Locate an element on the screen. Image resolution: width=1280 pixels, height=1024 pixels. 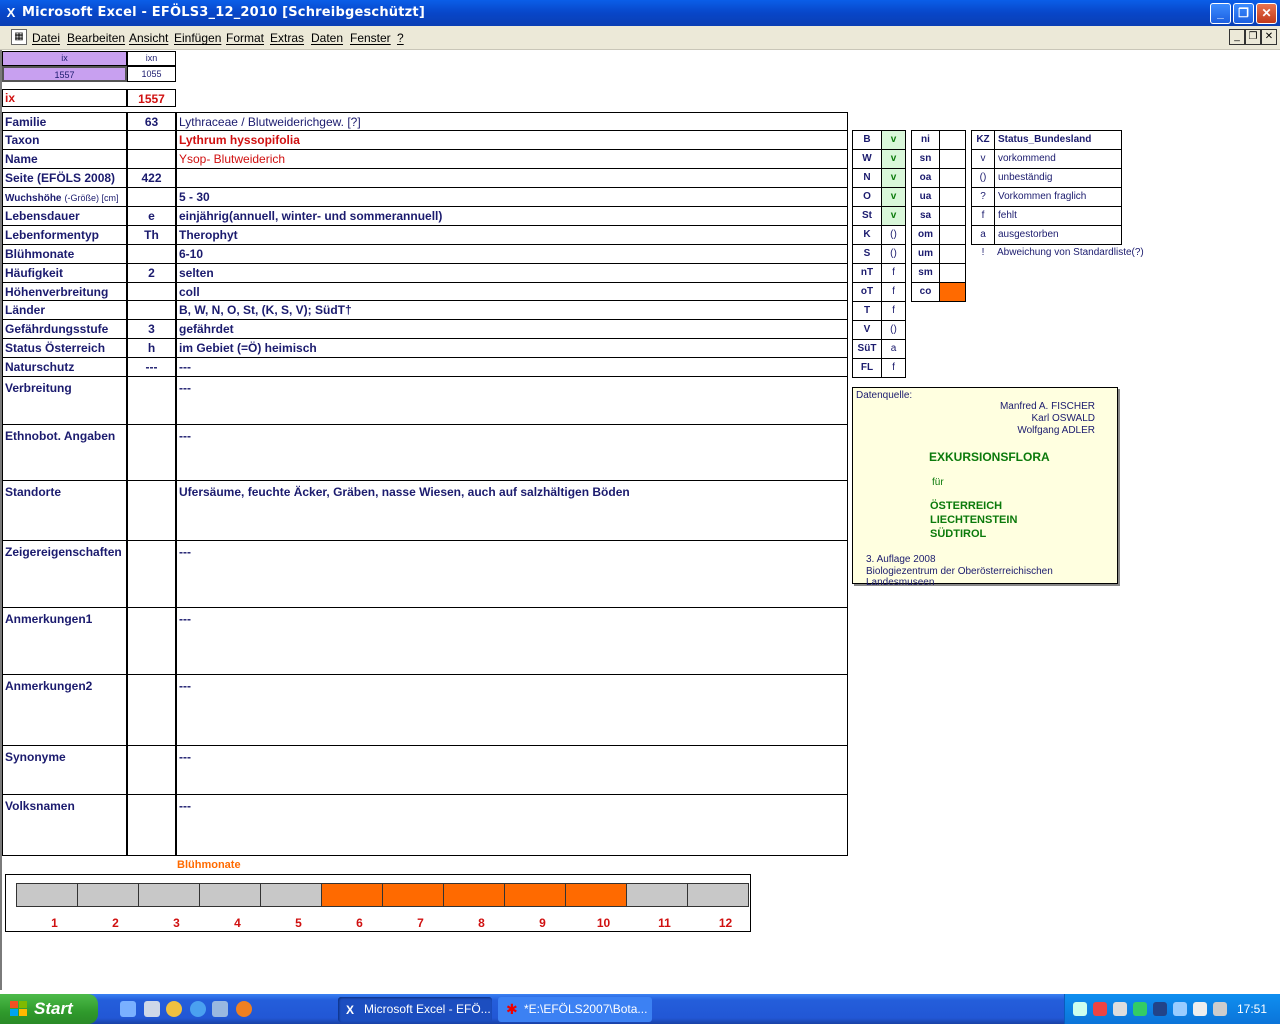
menu-format: Format is located at coordinates (245, 38).